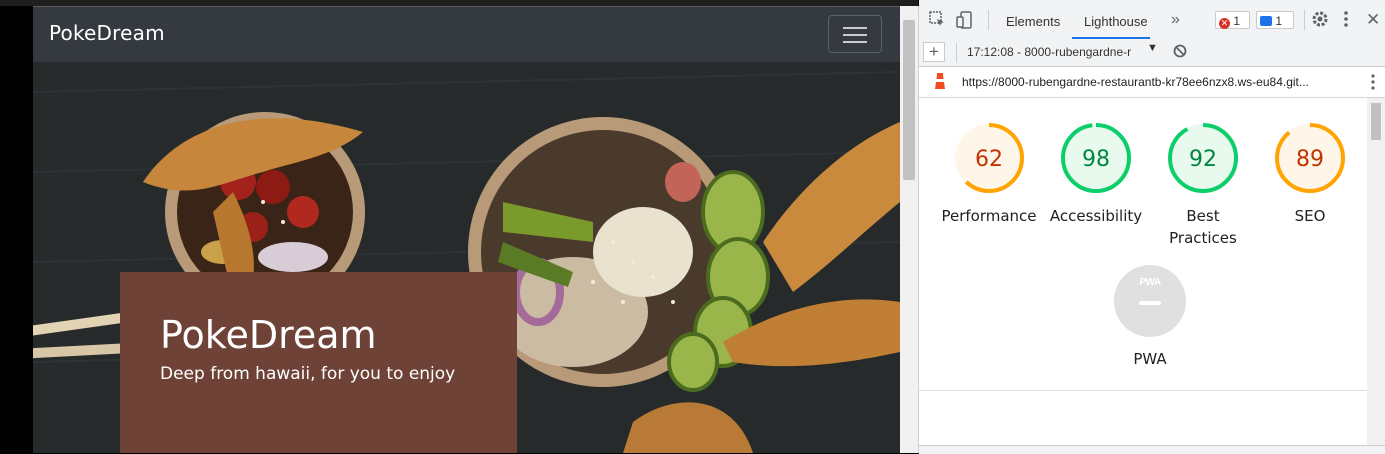 This screenshot has width=1385, height=454. Describe the element at coordinates (1373, 20) in the screenshot. I see `close-icon: ✕` at that location.